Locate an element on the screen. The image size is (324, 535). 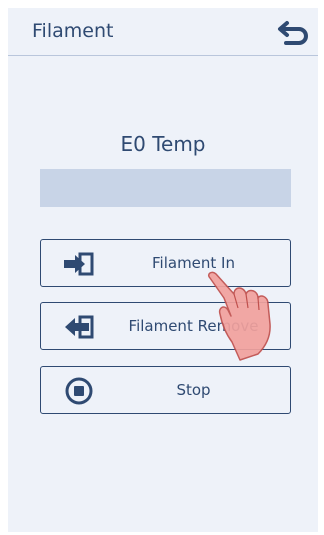
back-button is located at coordinates (294, 32).